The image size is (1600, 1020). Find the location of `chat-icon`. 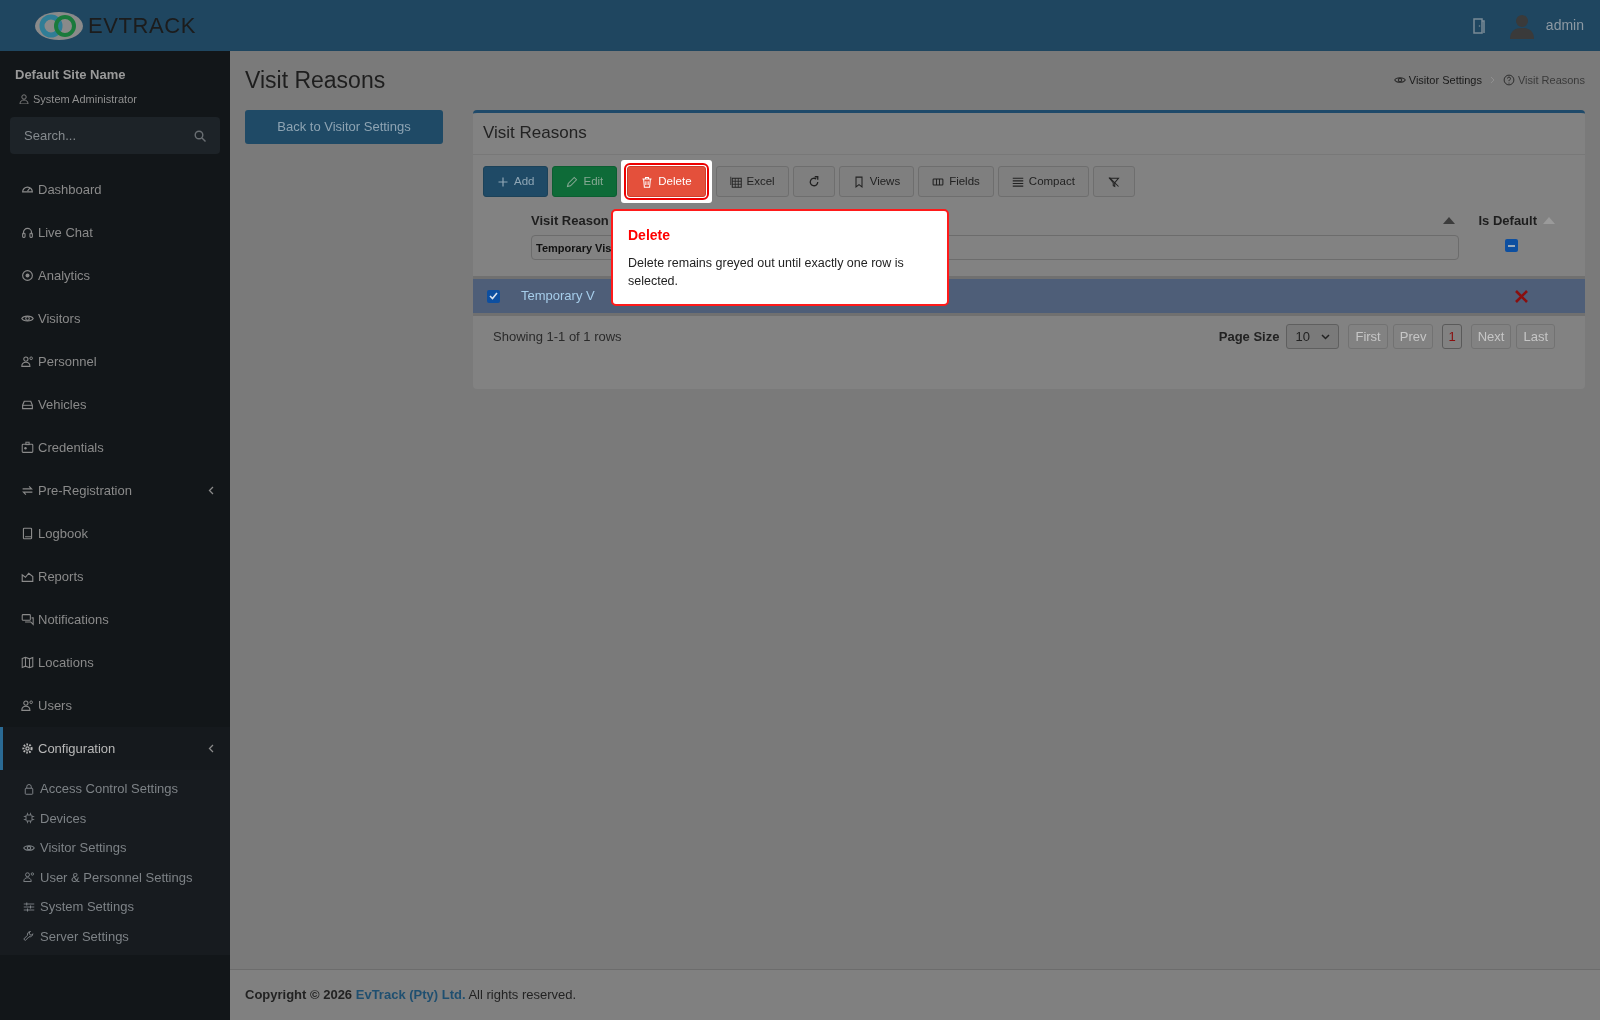

chat-icon is located at coordinates (27, 619).